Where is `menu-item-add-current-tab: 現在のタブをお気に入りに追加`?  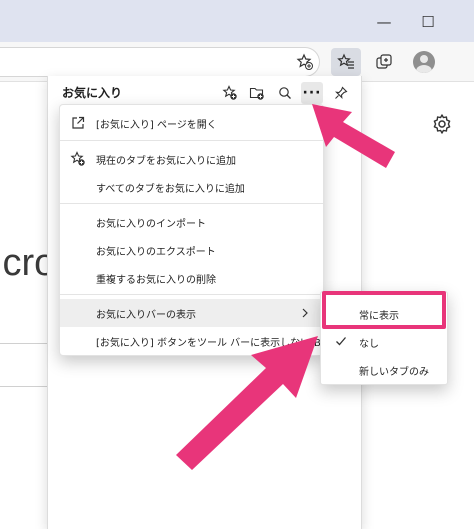
menu-item-add-current-tab: 現在のタブをお気に入りに追加 is located at coordinates (191, 159).